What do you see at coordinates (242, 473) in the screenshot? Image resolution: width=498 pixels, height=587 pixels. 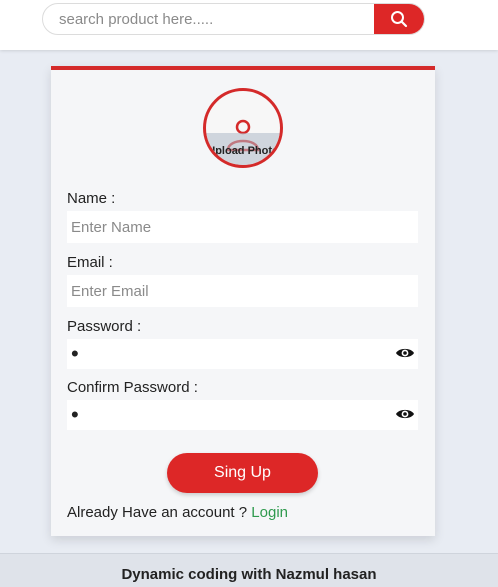 I see `signup-button: Sing Up` at bounding box center [242, 473].